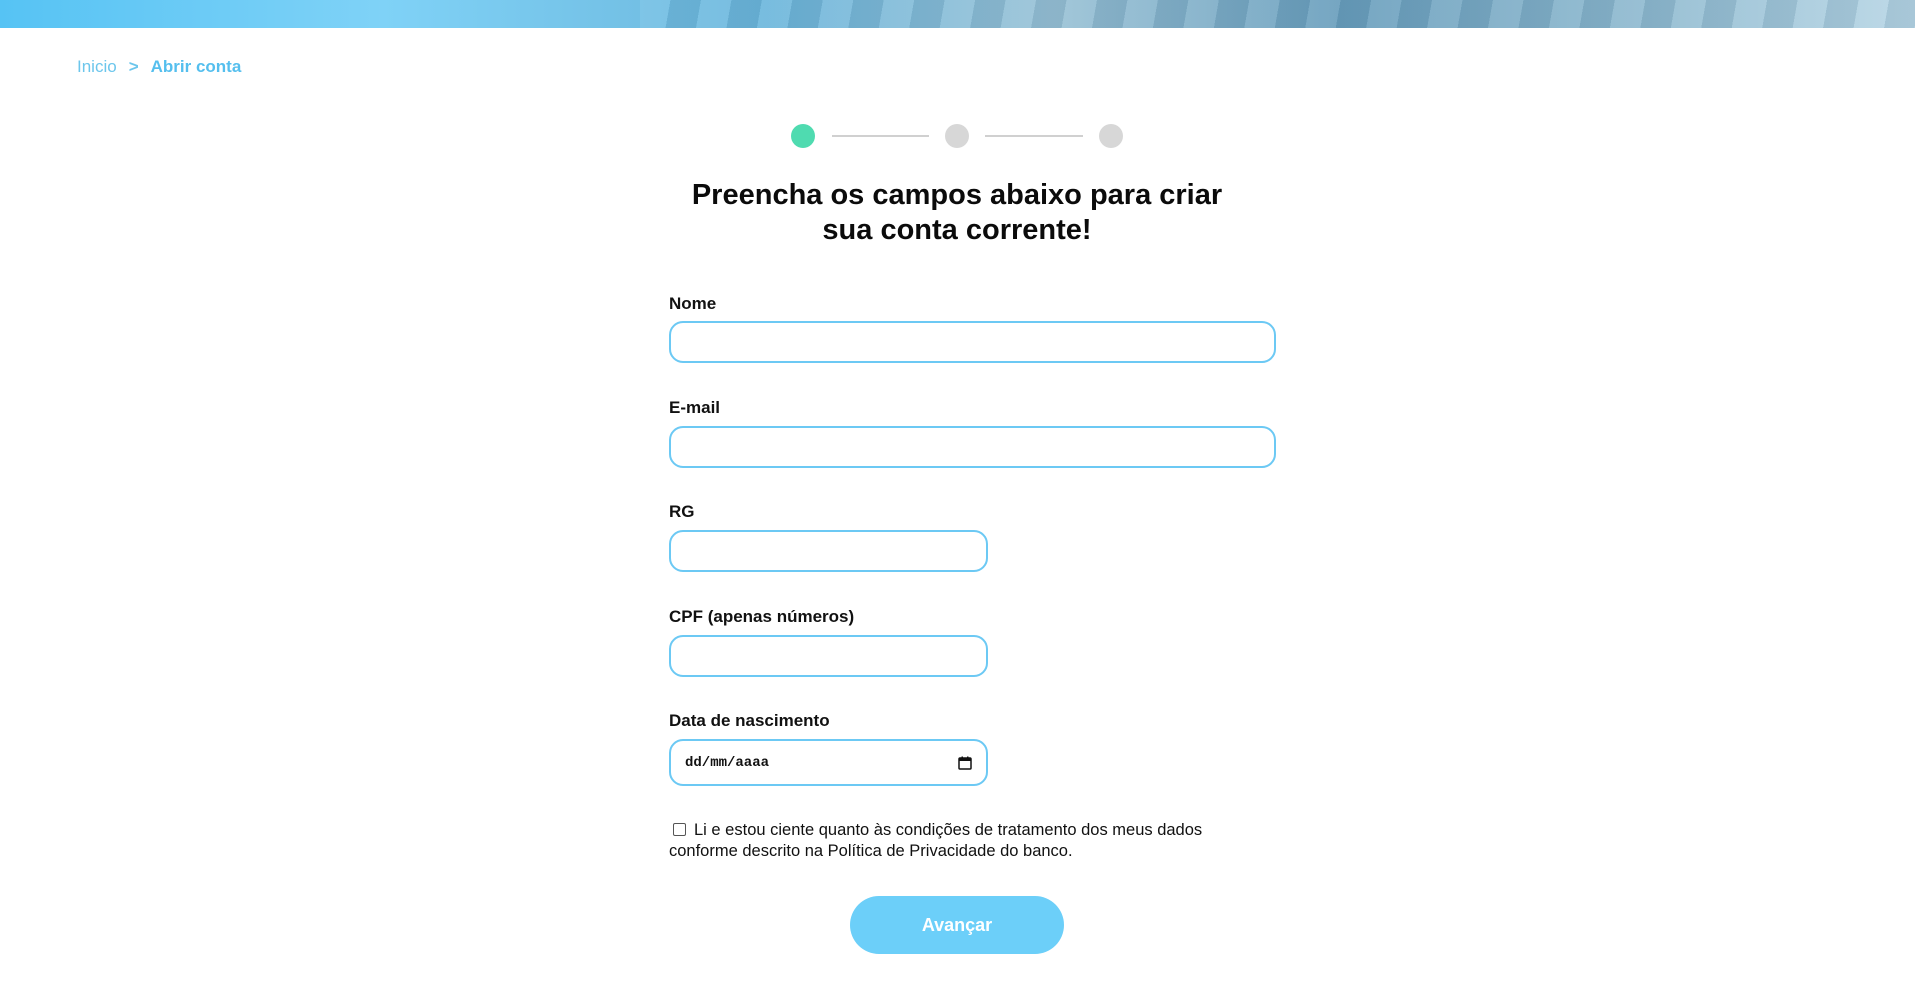 This screenshot has width=1915, height=990. Describe the element at coordinates (1277, 14) in the screenshot. I see `banner-image` at that location.